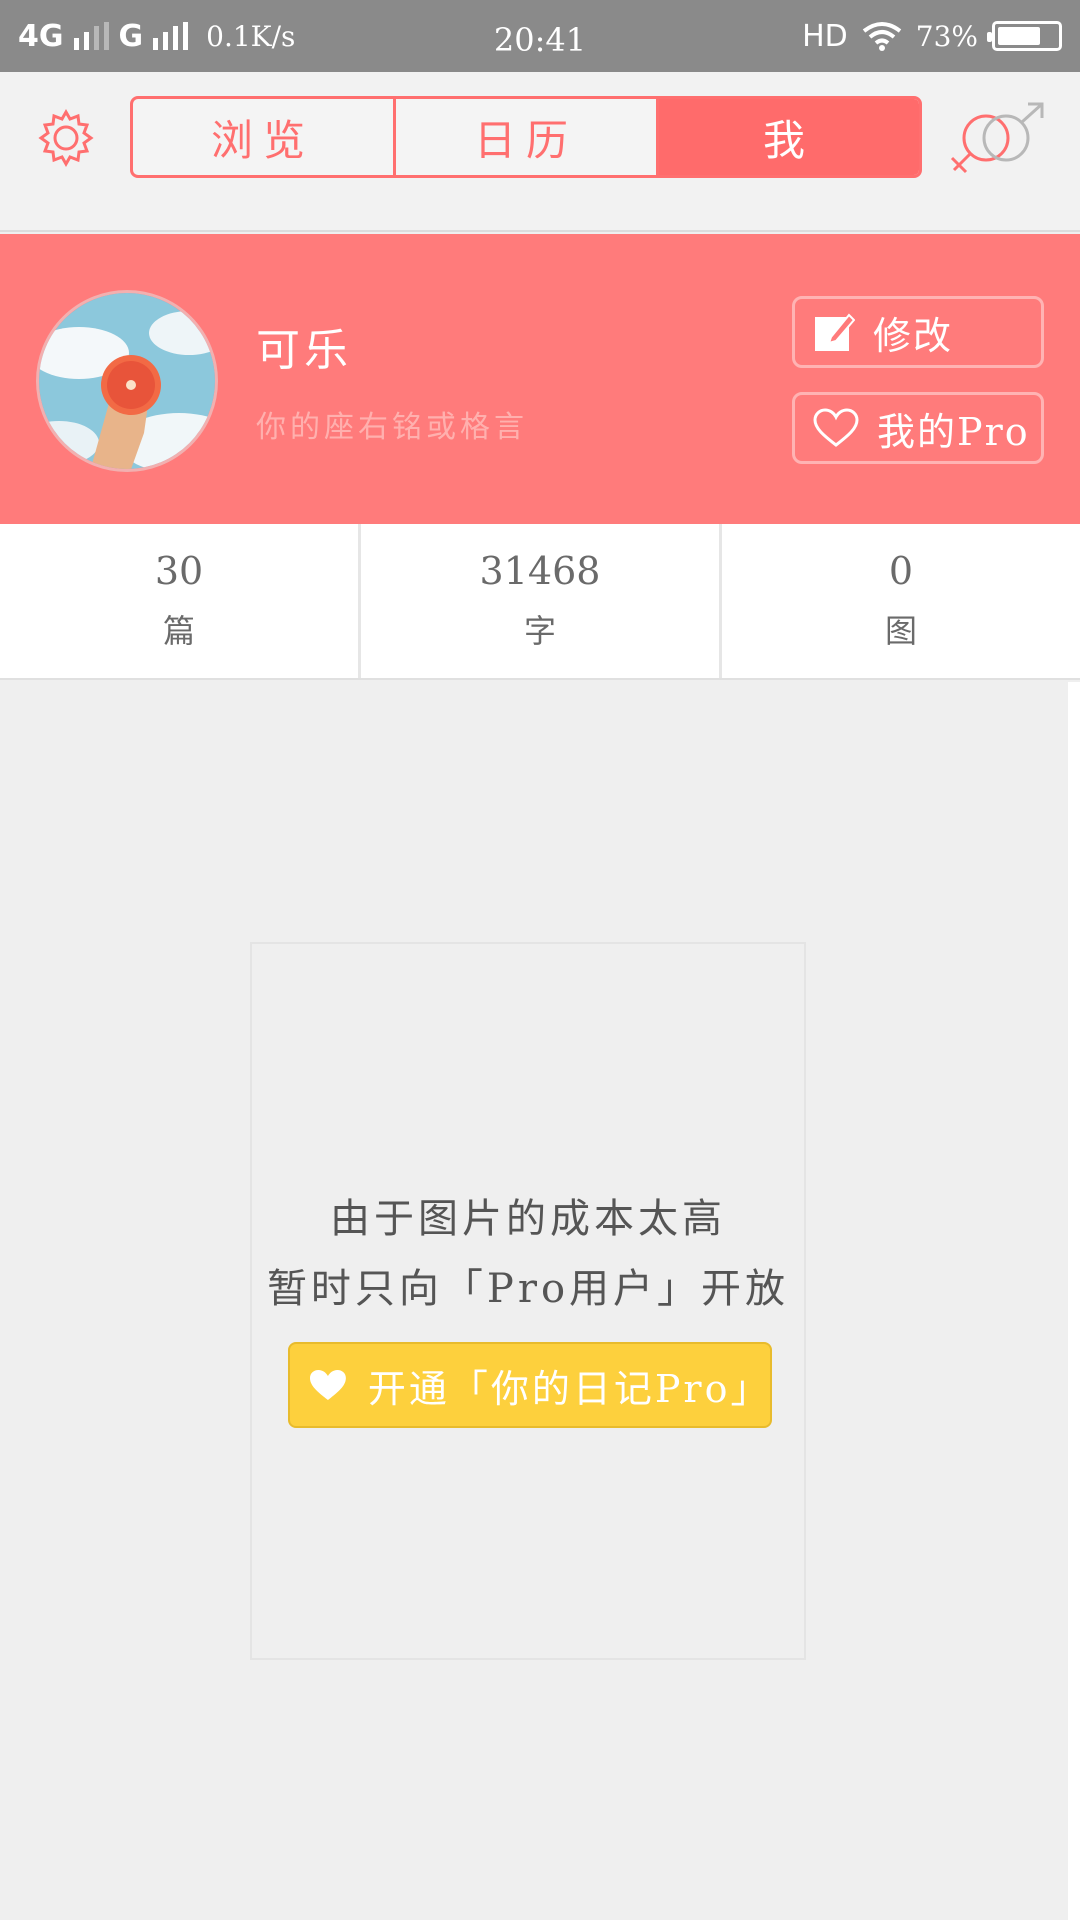 This screenshot has width=1080, height=1920. I want to click on status-bar: 4G G 0.1K/s 20:41 HD 73%, so click(540, 36).